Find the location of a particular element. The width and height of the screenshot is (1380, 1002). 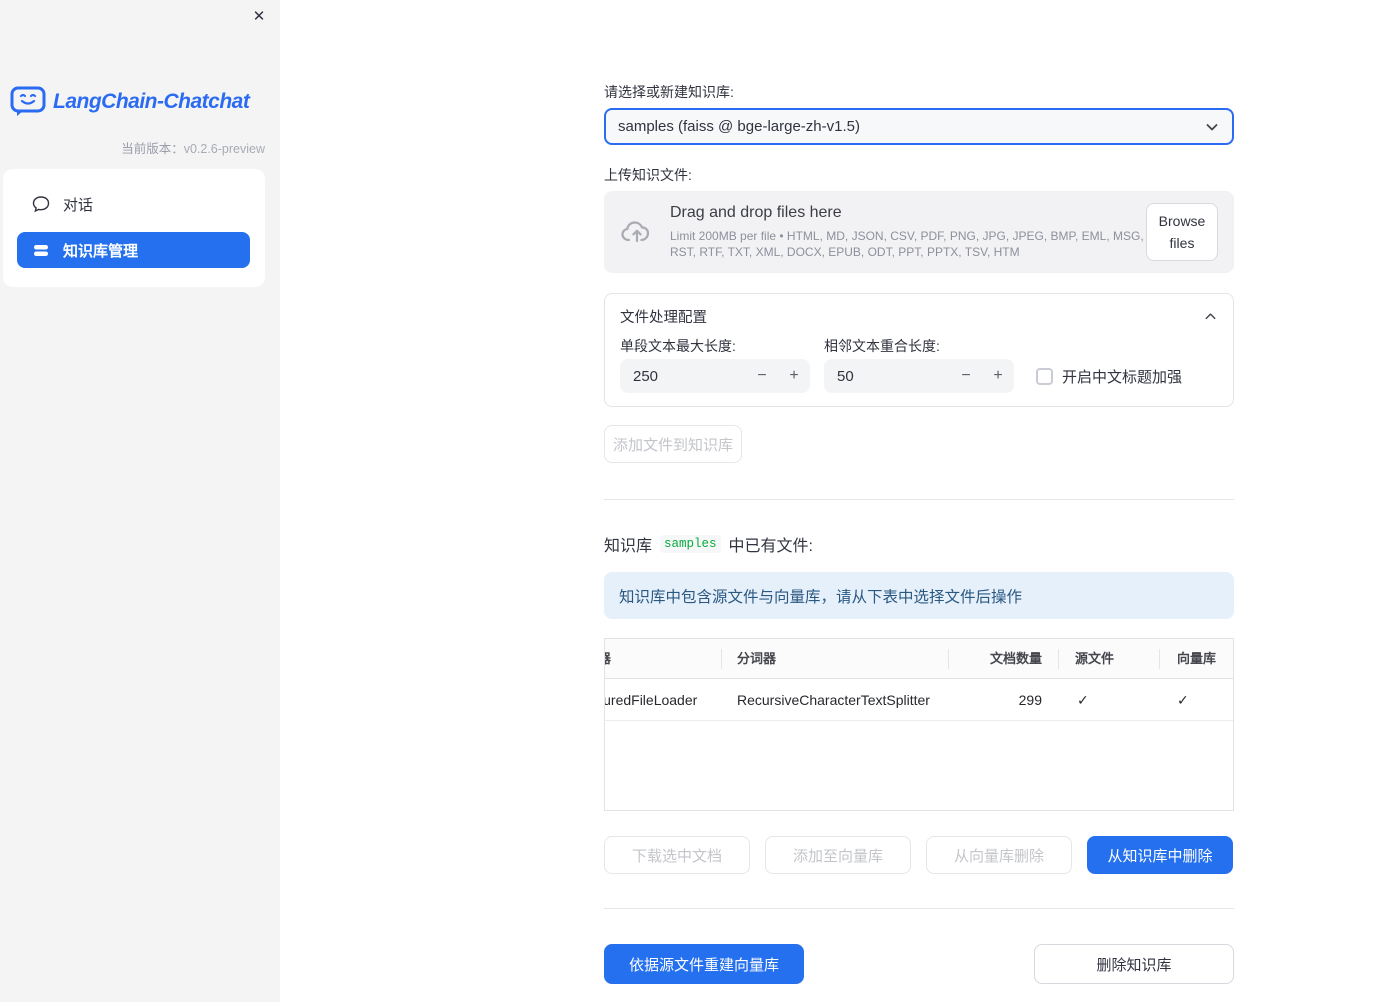

cell-splitter: RecursiveCharacterTextSplitter is located at coordinates (833, 700).